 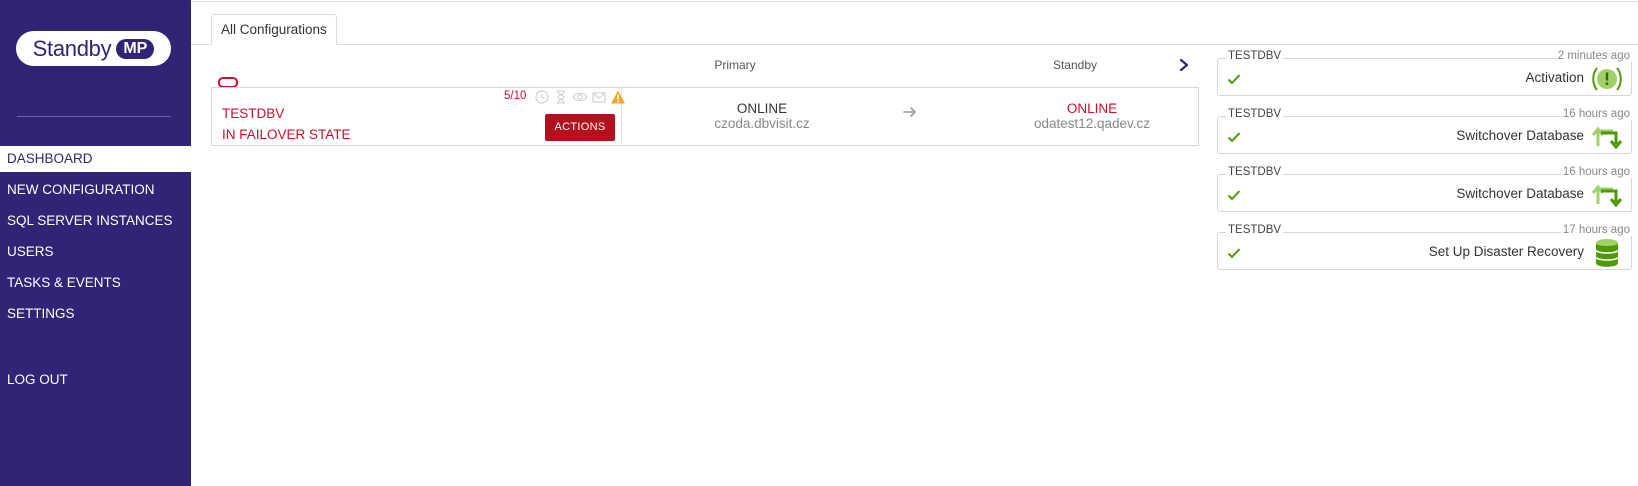 I want to click on standby-mp-logo: Standby MP, so click(x=93, y=48).